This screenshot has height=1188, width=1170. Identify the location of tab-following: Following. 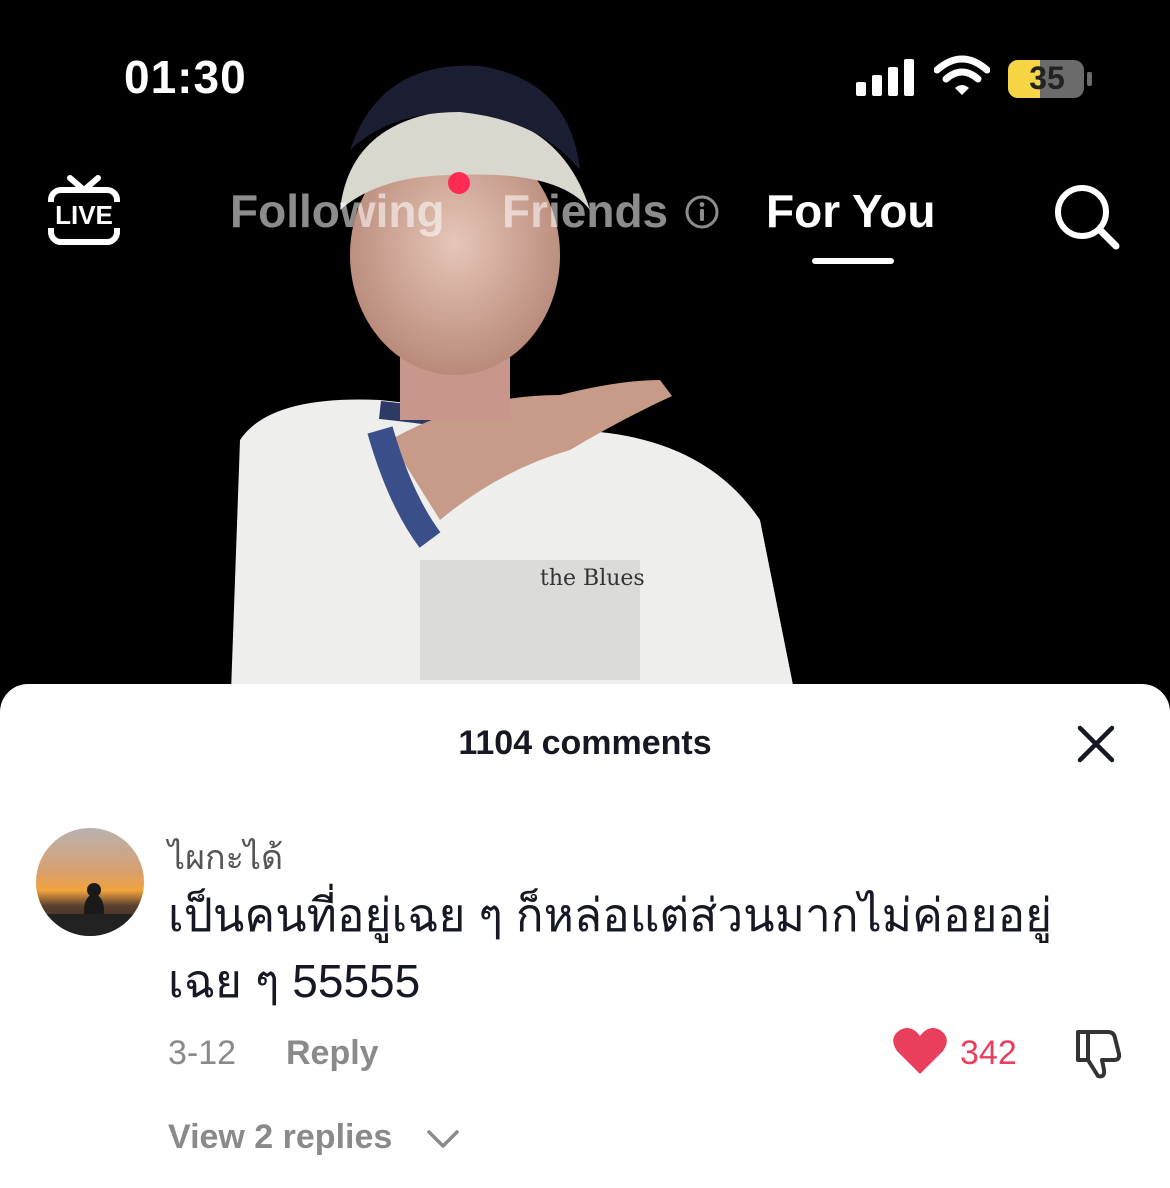
(337, 211).